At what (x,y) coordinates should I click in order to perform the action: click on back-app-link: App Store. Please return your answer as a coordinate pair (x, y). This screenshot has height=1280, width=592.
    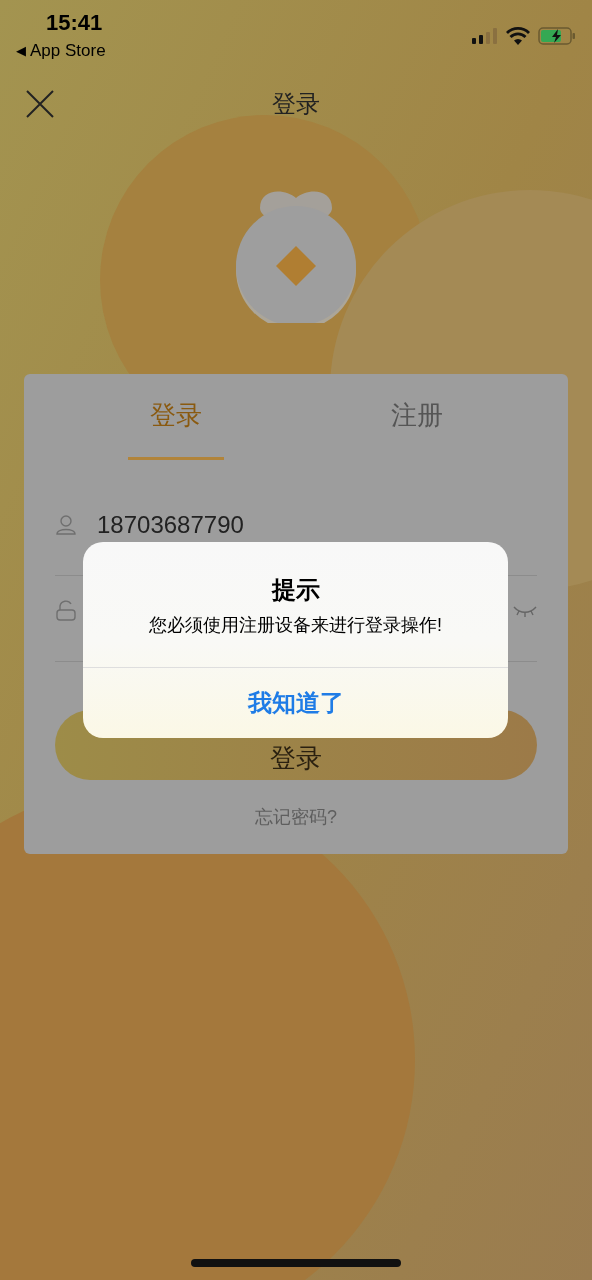
    Looking at the image, I should click on (68, 51).